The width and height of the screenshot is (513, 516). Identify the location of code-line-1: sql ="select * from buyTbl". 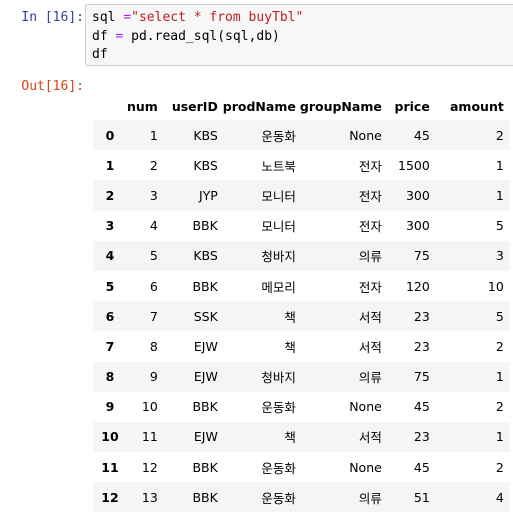
(302, 18).